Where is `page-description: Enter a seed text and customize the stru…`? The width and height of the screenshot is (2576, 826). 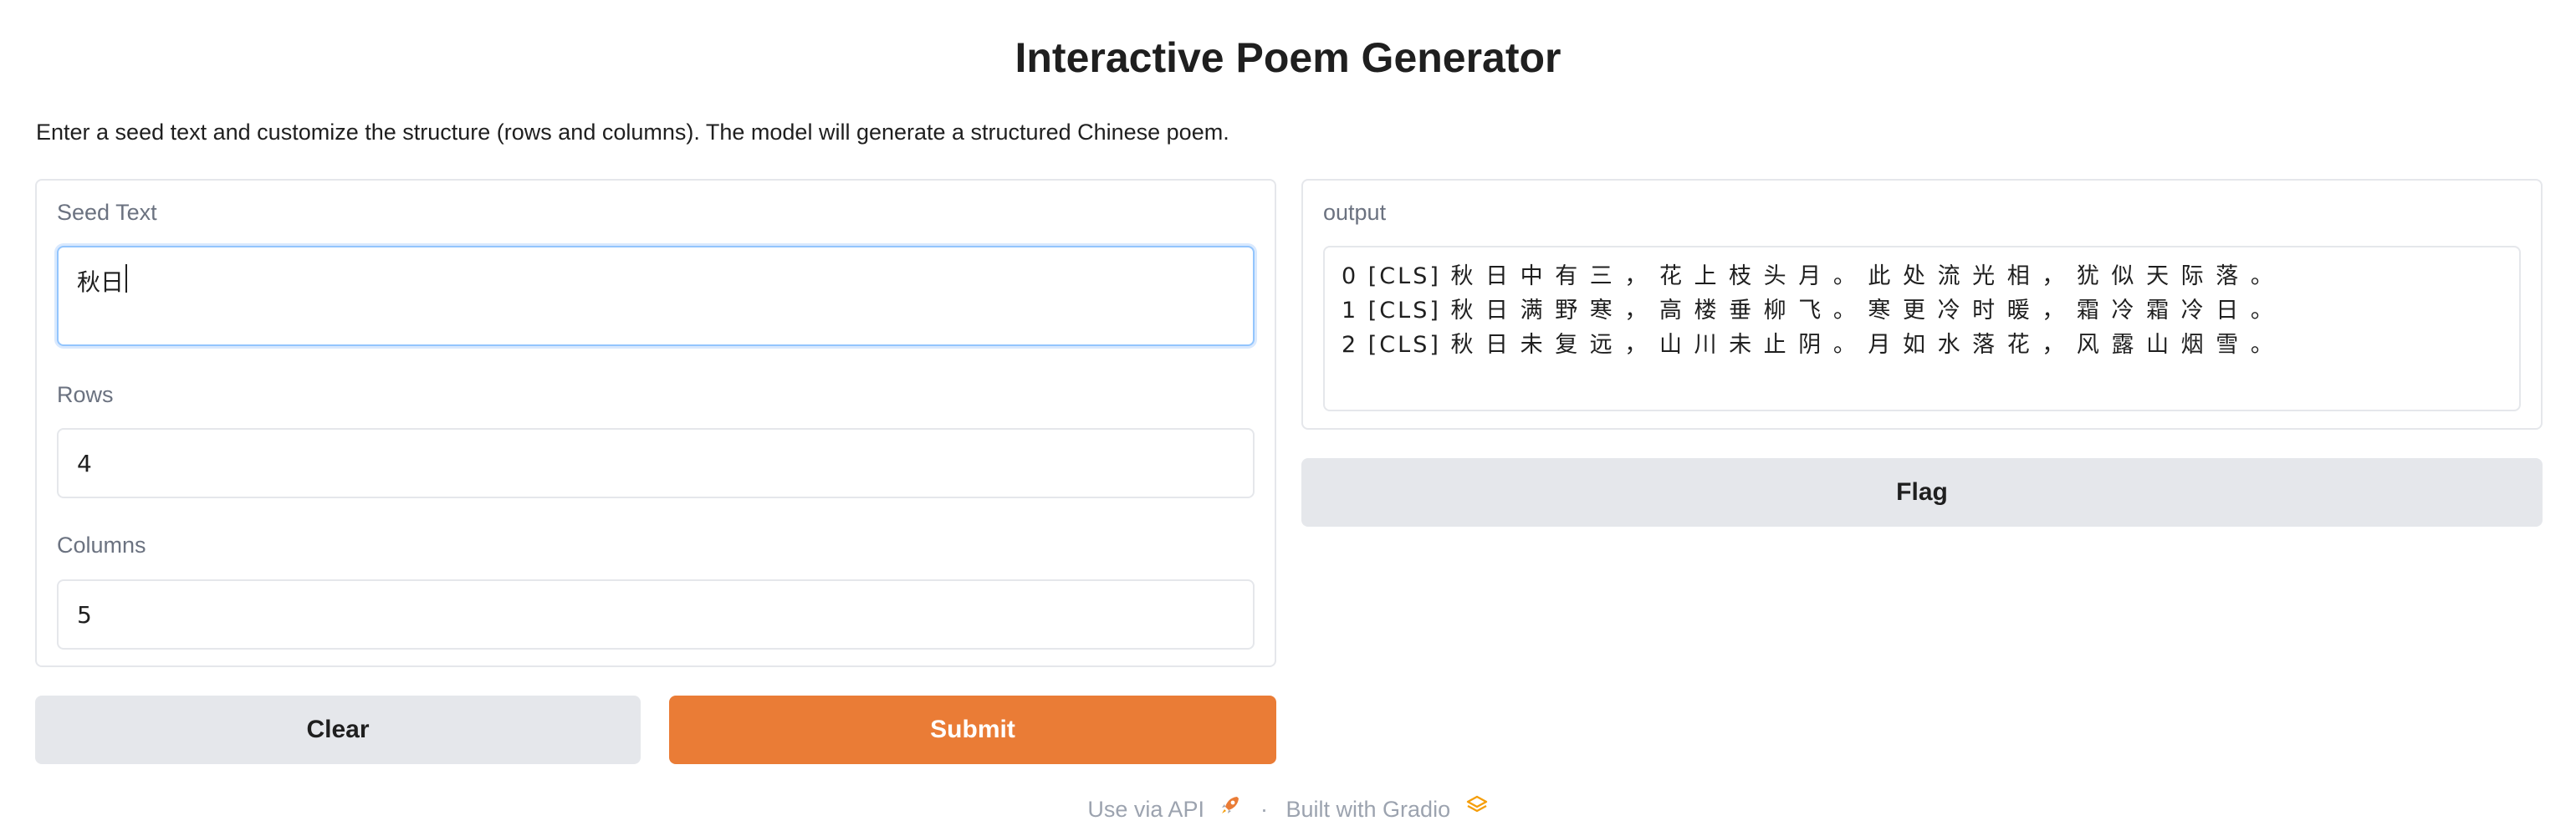 page-description: Enter a seed text and customize the stru… is located at coordinates (632, 132).